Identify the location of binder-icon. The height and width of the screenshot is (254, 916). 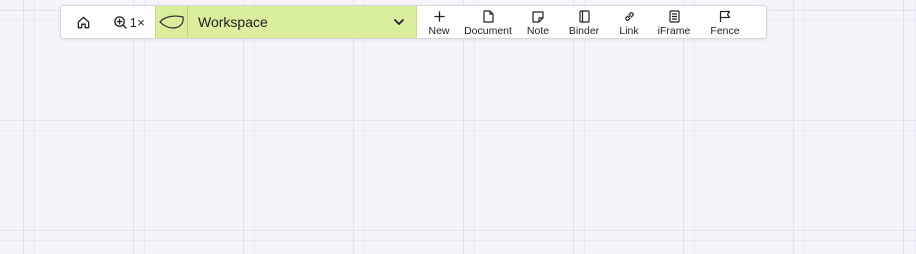
(584, 17).